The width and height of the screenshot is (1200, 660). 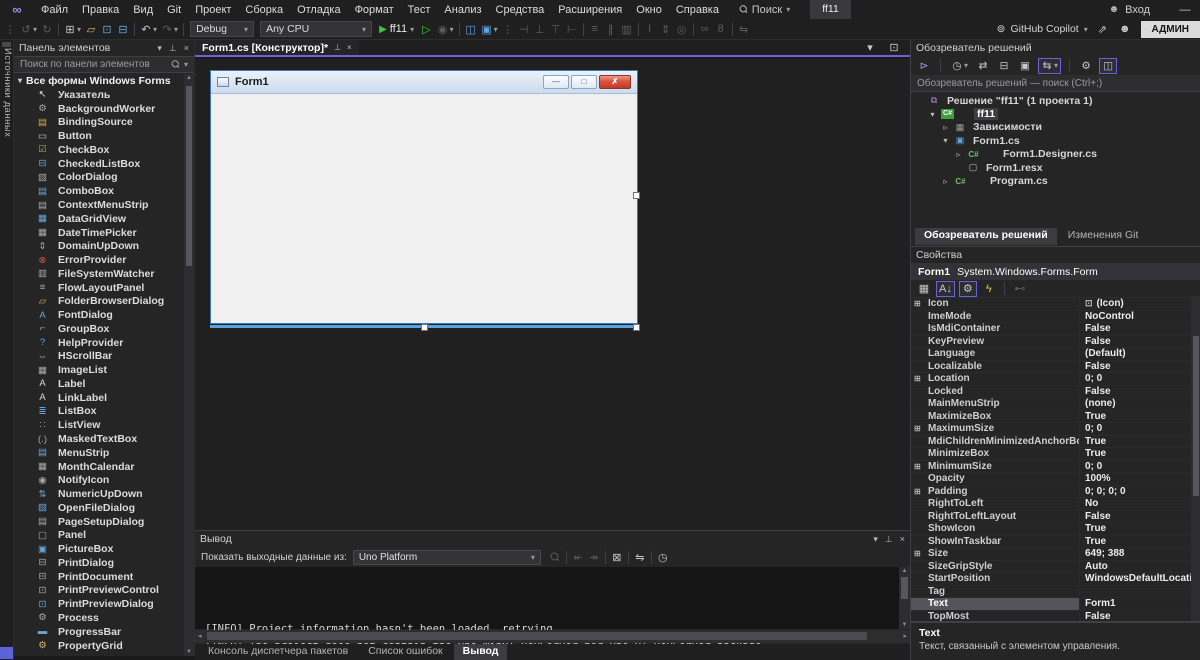 I want to click on layout-tool-icon: ⊢, so click(x=572, y=29).